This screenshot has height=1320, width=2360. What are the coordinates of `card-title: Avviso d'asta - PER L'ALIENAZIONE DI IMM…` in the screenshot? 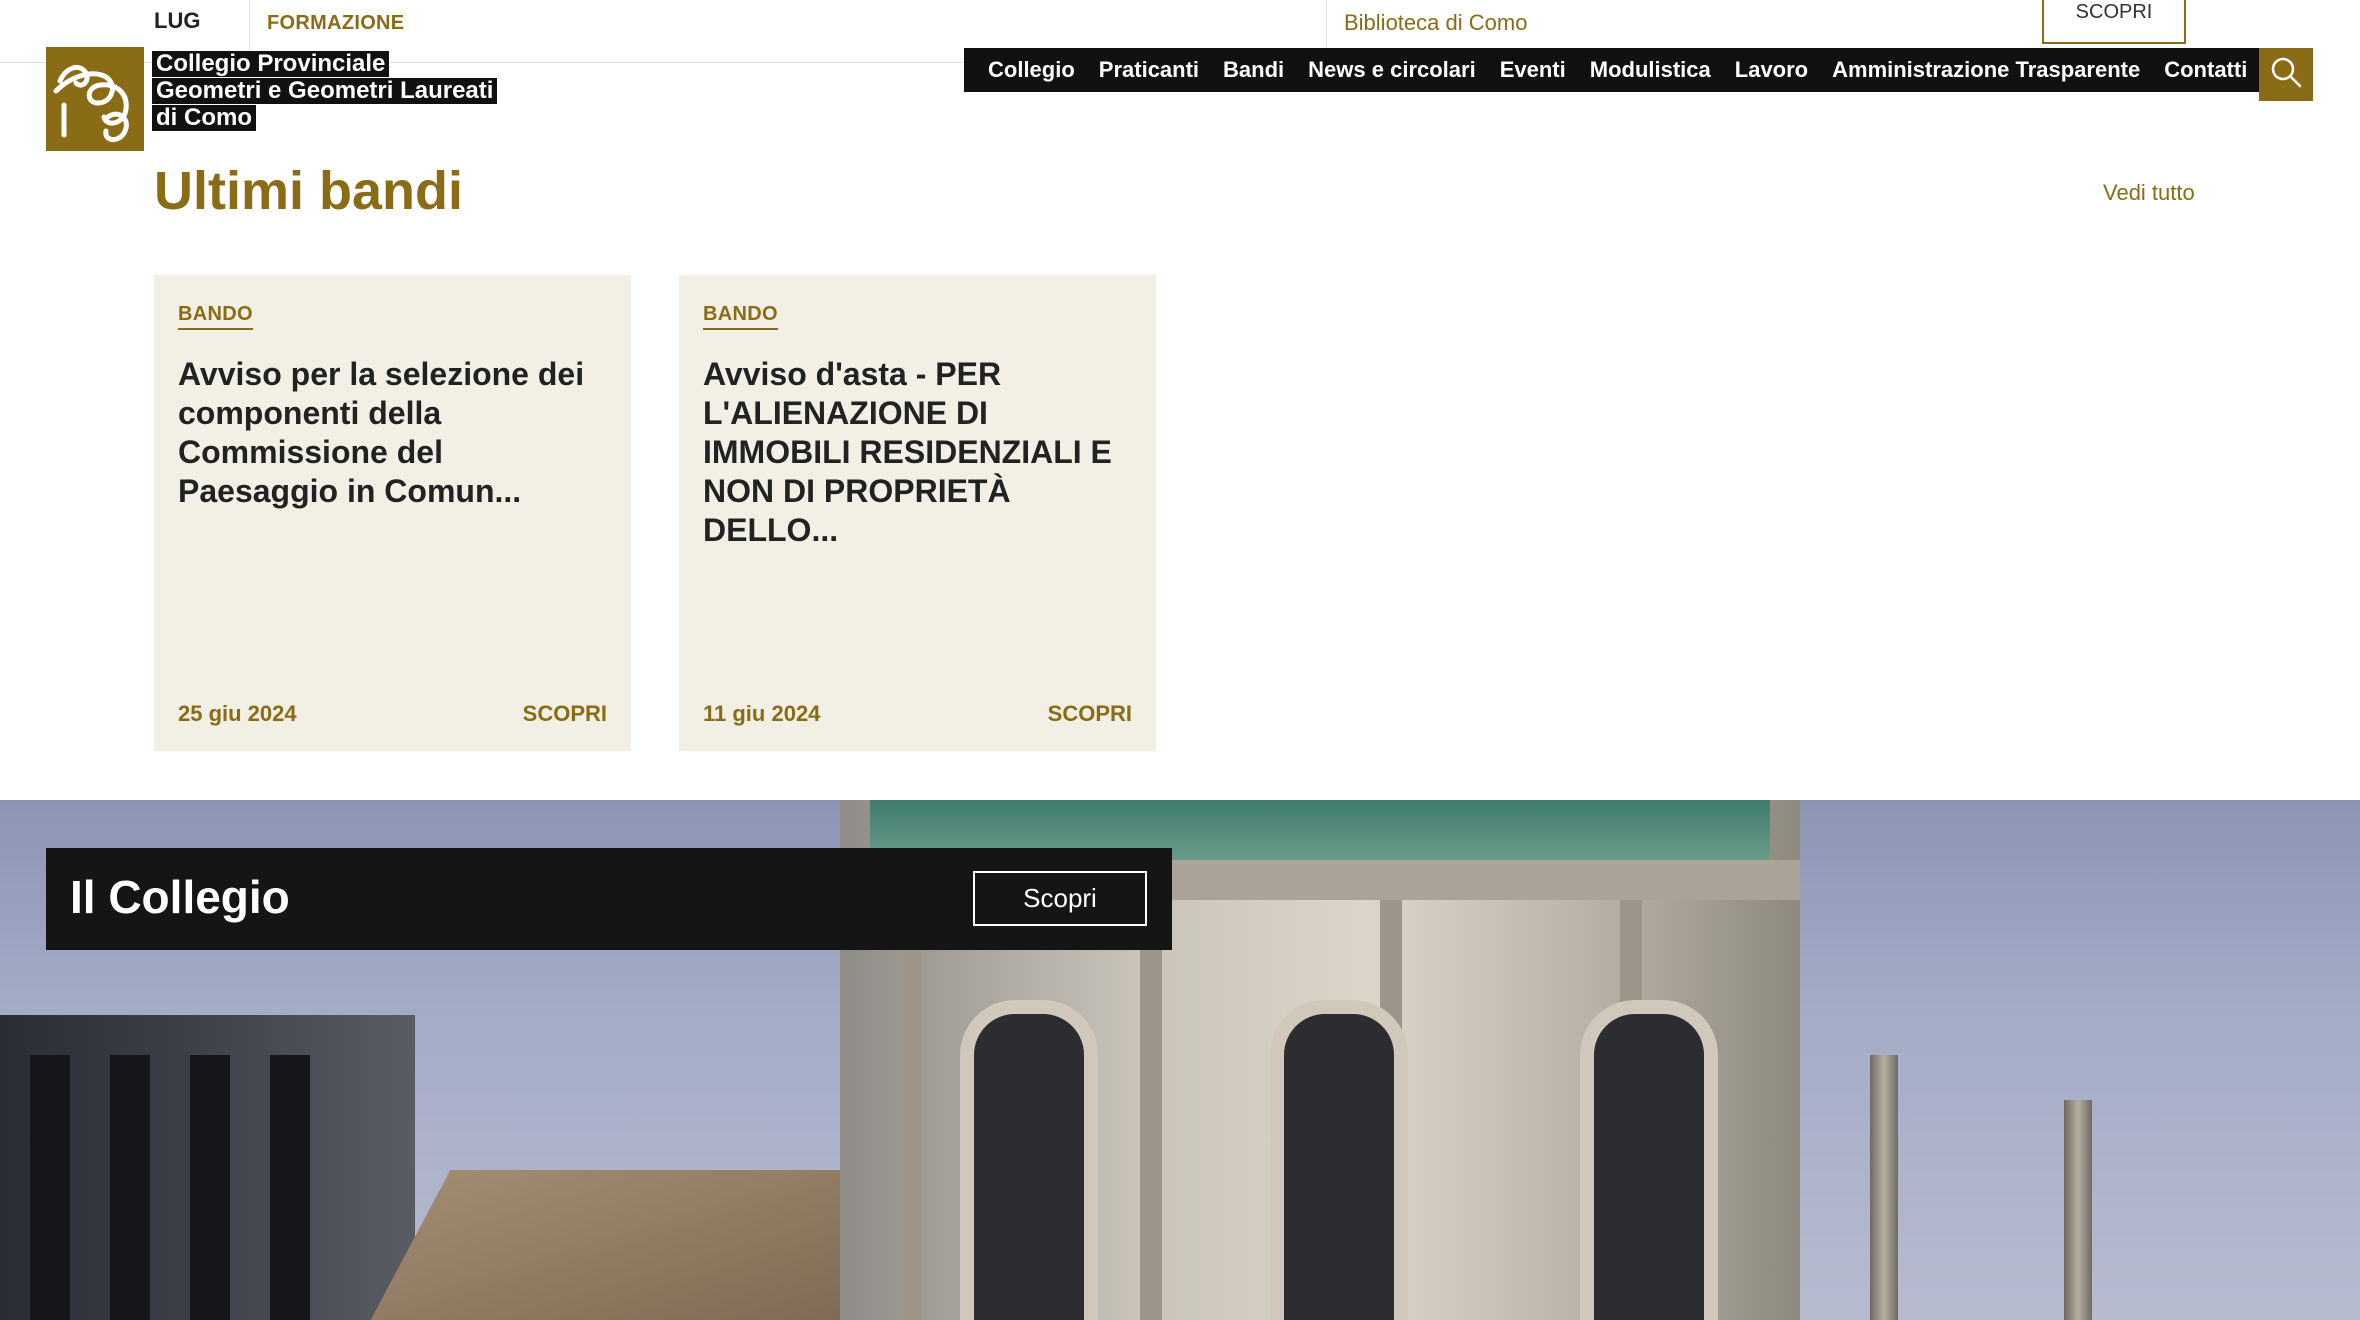 It's located at (918, 452).